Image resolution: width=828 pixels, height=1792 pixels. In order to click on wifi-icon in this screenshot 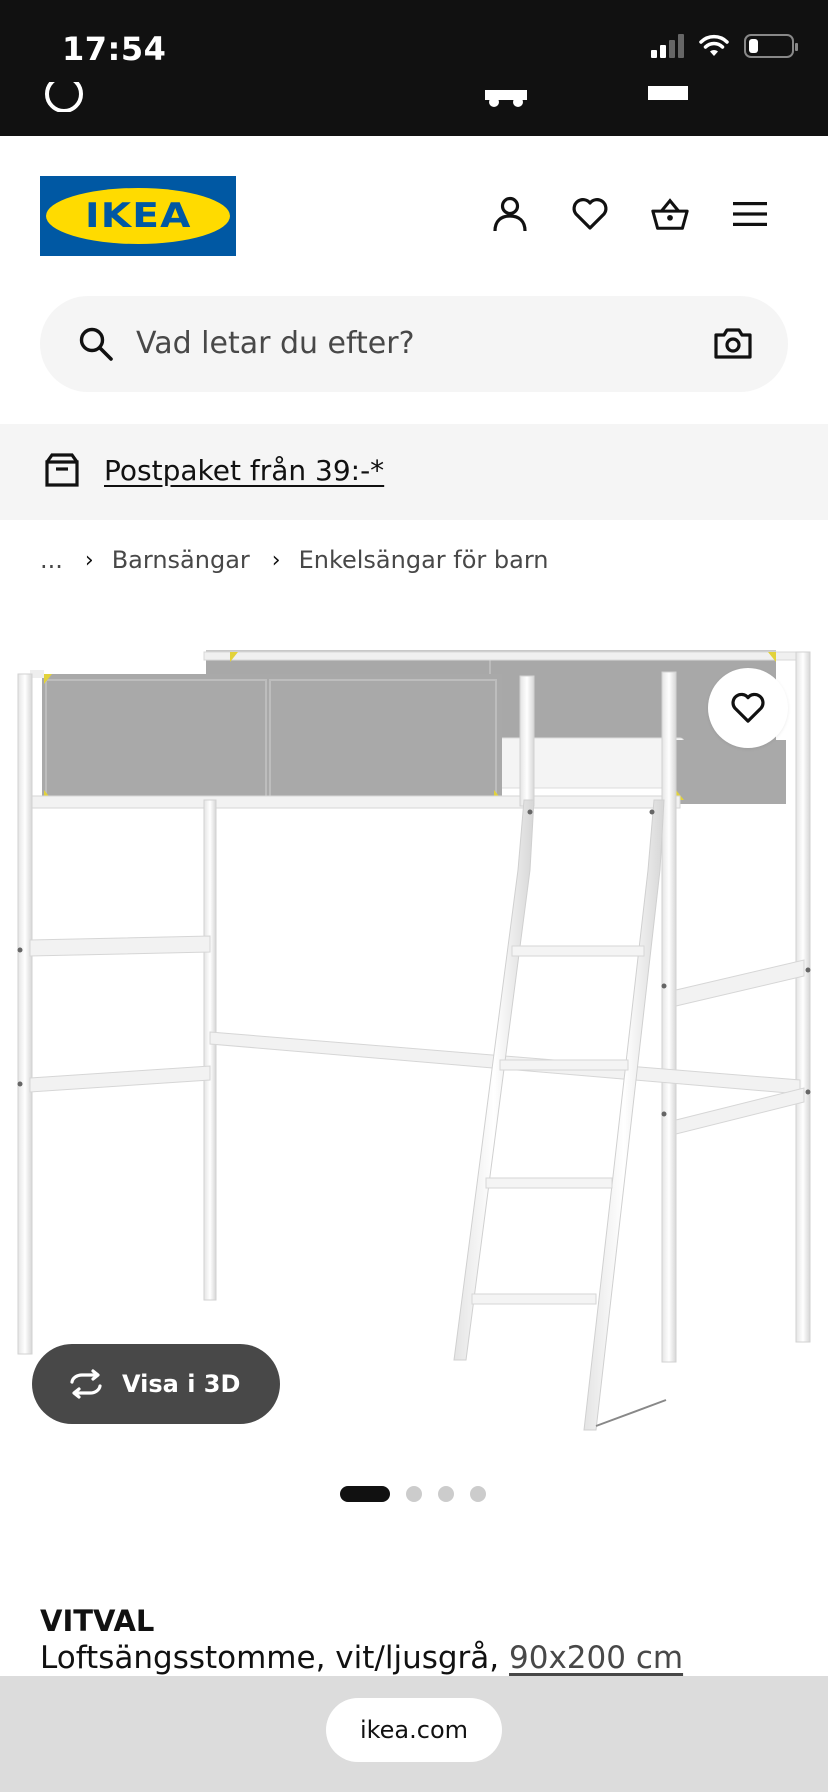, I will do `click(714, 45)`.